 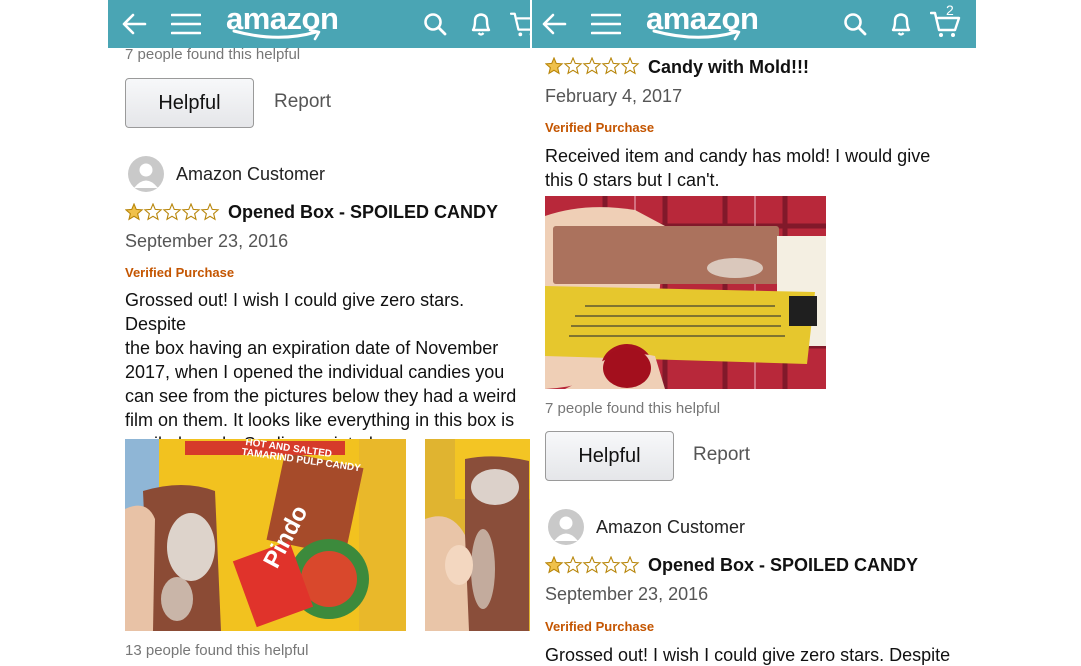 I want to click on helpful-count: 13 people found this helpful, so click(x=217, y=650).